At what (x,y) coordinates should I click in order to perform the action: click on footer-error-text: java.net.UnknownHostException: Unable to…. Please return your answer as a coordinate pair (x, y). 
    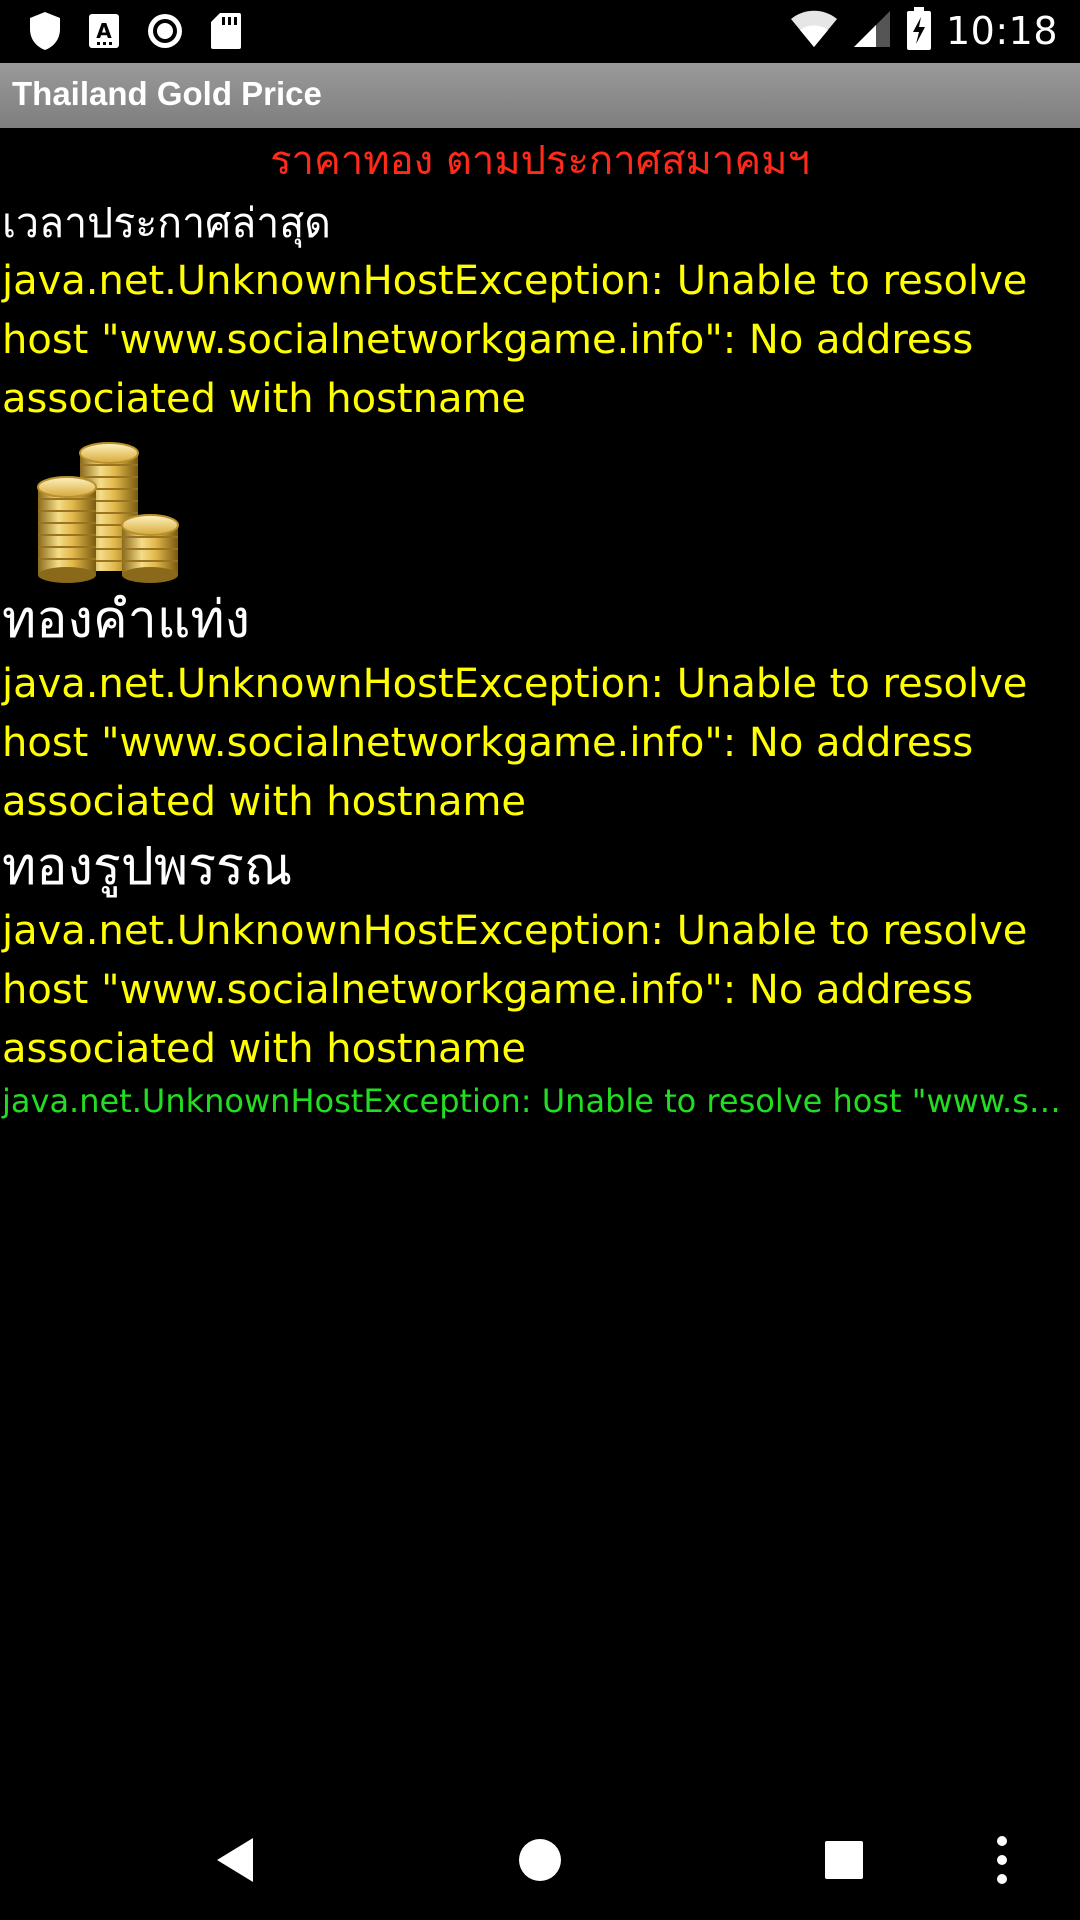
    Looking at the image, I should click on (540, 1101).